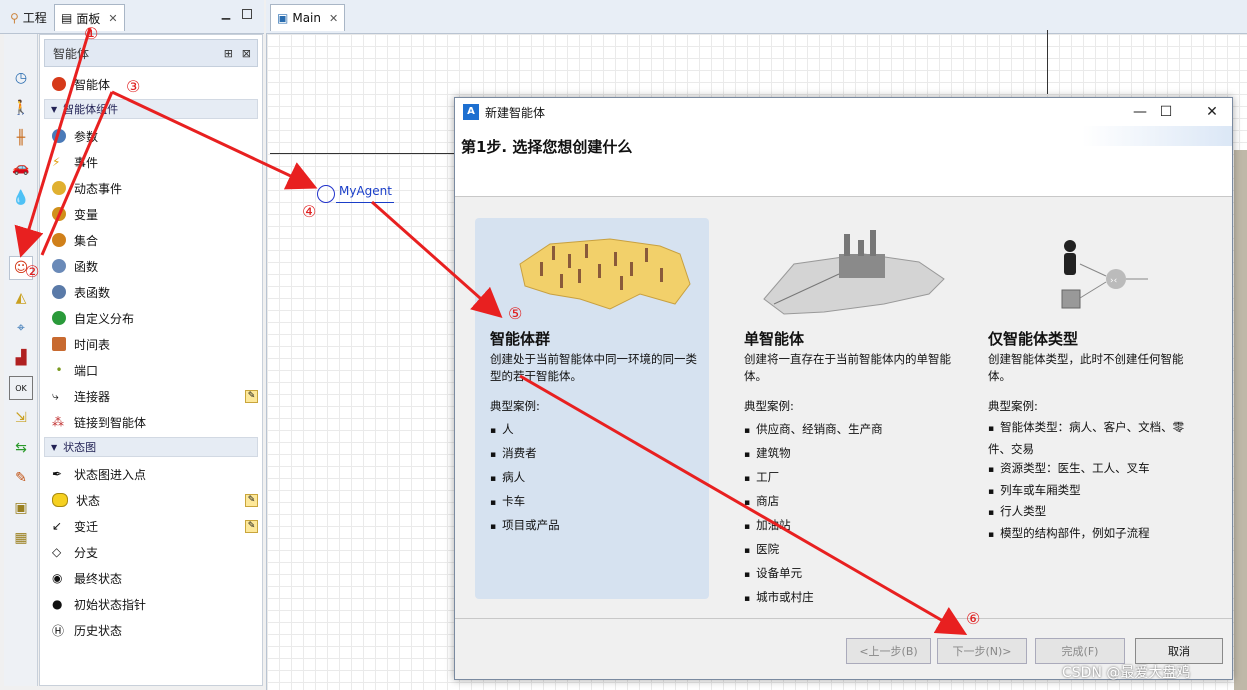 This screenshot has height=690, width=1247. I want to click on annotation-marker-6: ⑥, so click(973, 618).